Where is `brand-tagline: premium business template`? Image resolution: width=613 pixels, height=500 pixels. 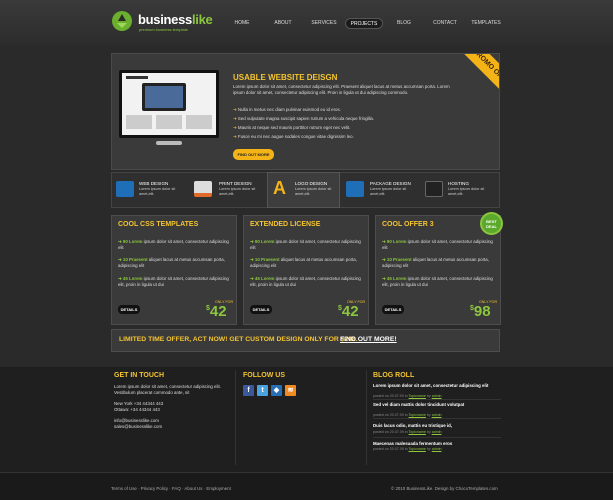 brand-tagline: premium business template is located at coordinates (163, 29).